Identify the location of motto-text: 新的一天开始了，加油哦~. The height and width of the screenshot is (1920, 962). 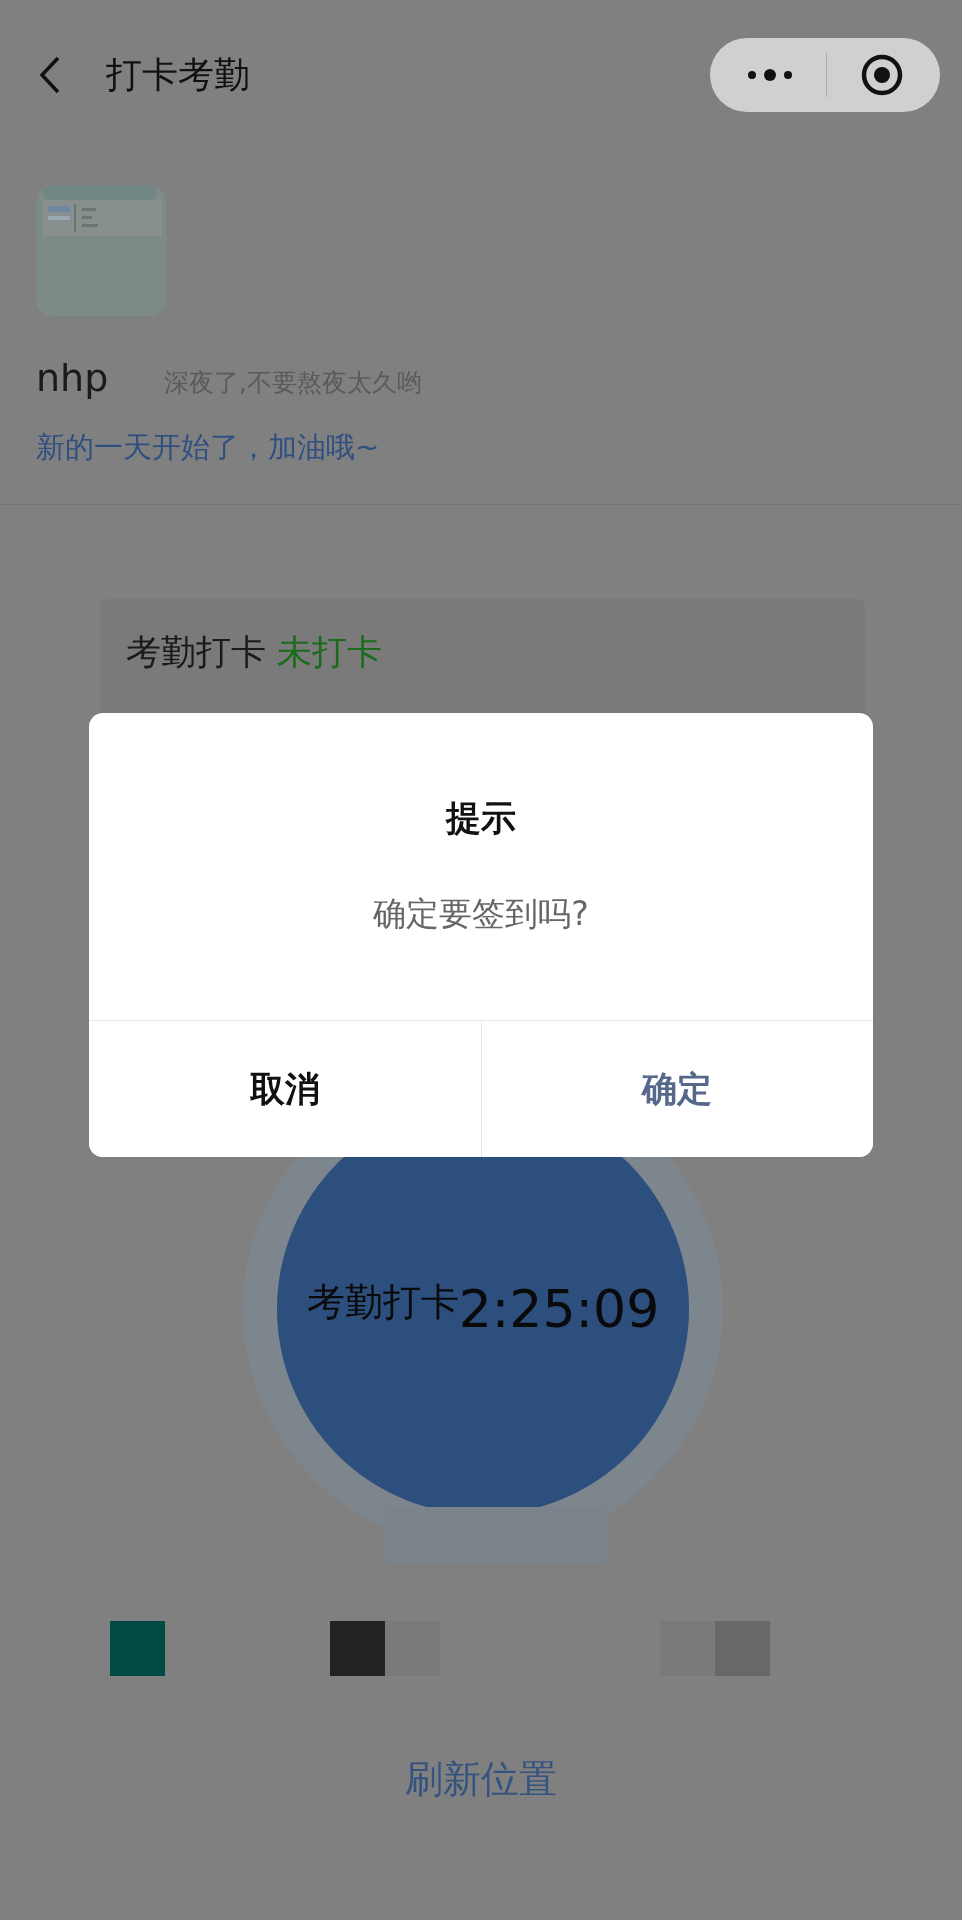
(208, 447).